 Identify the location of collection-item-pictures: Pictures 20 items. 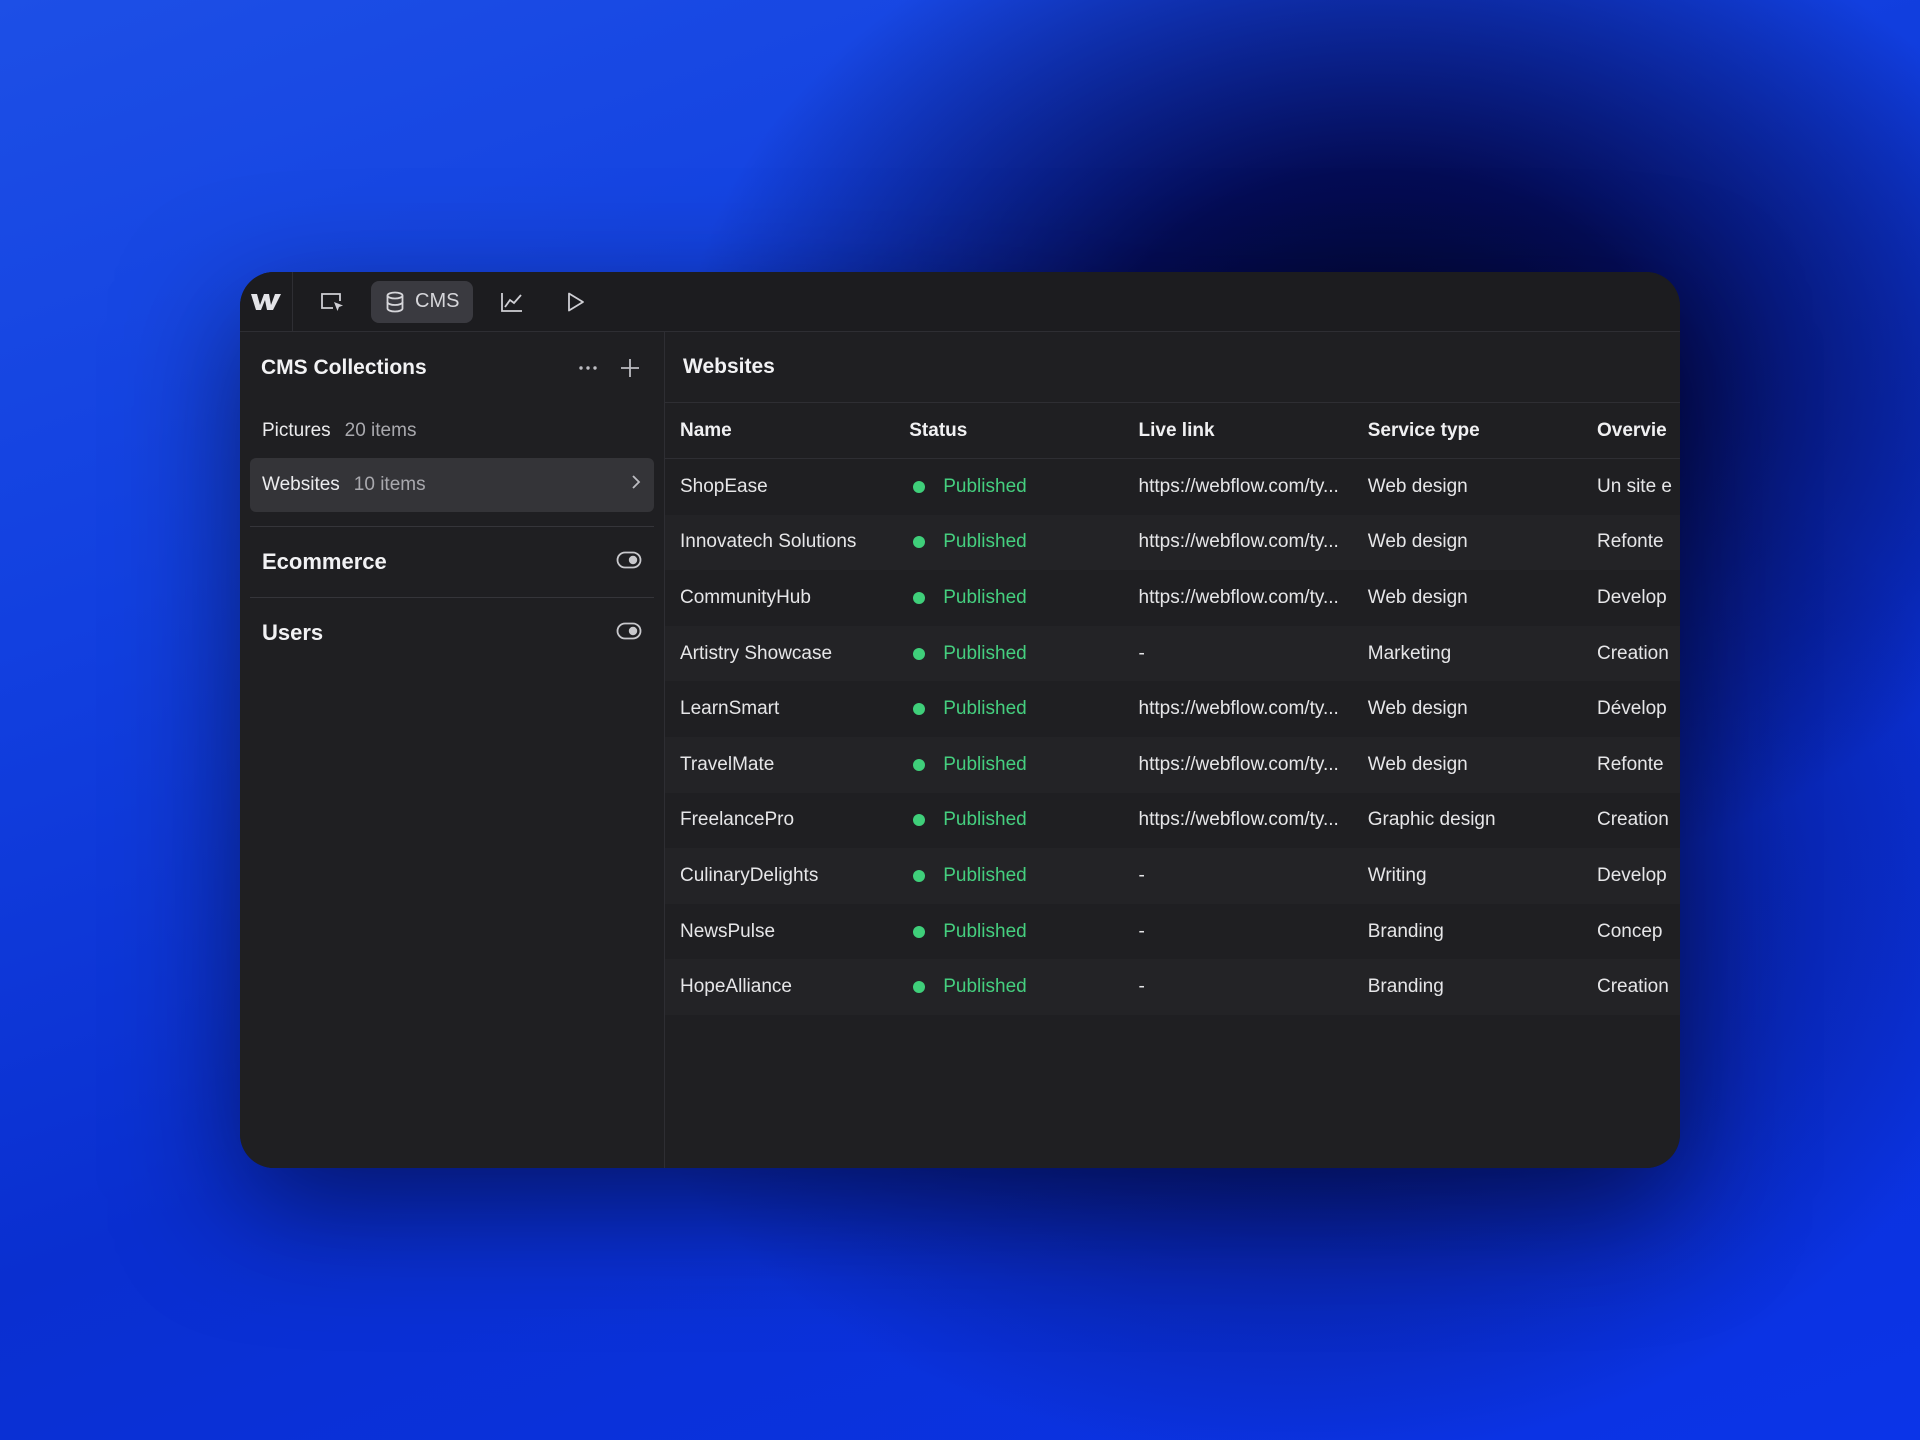
(452, 431).